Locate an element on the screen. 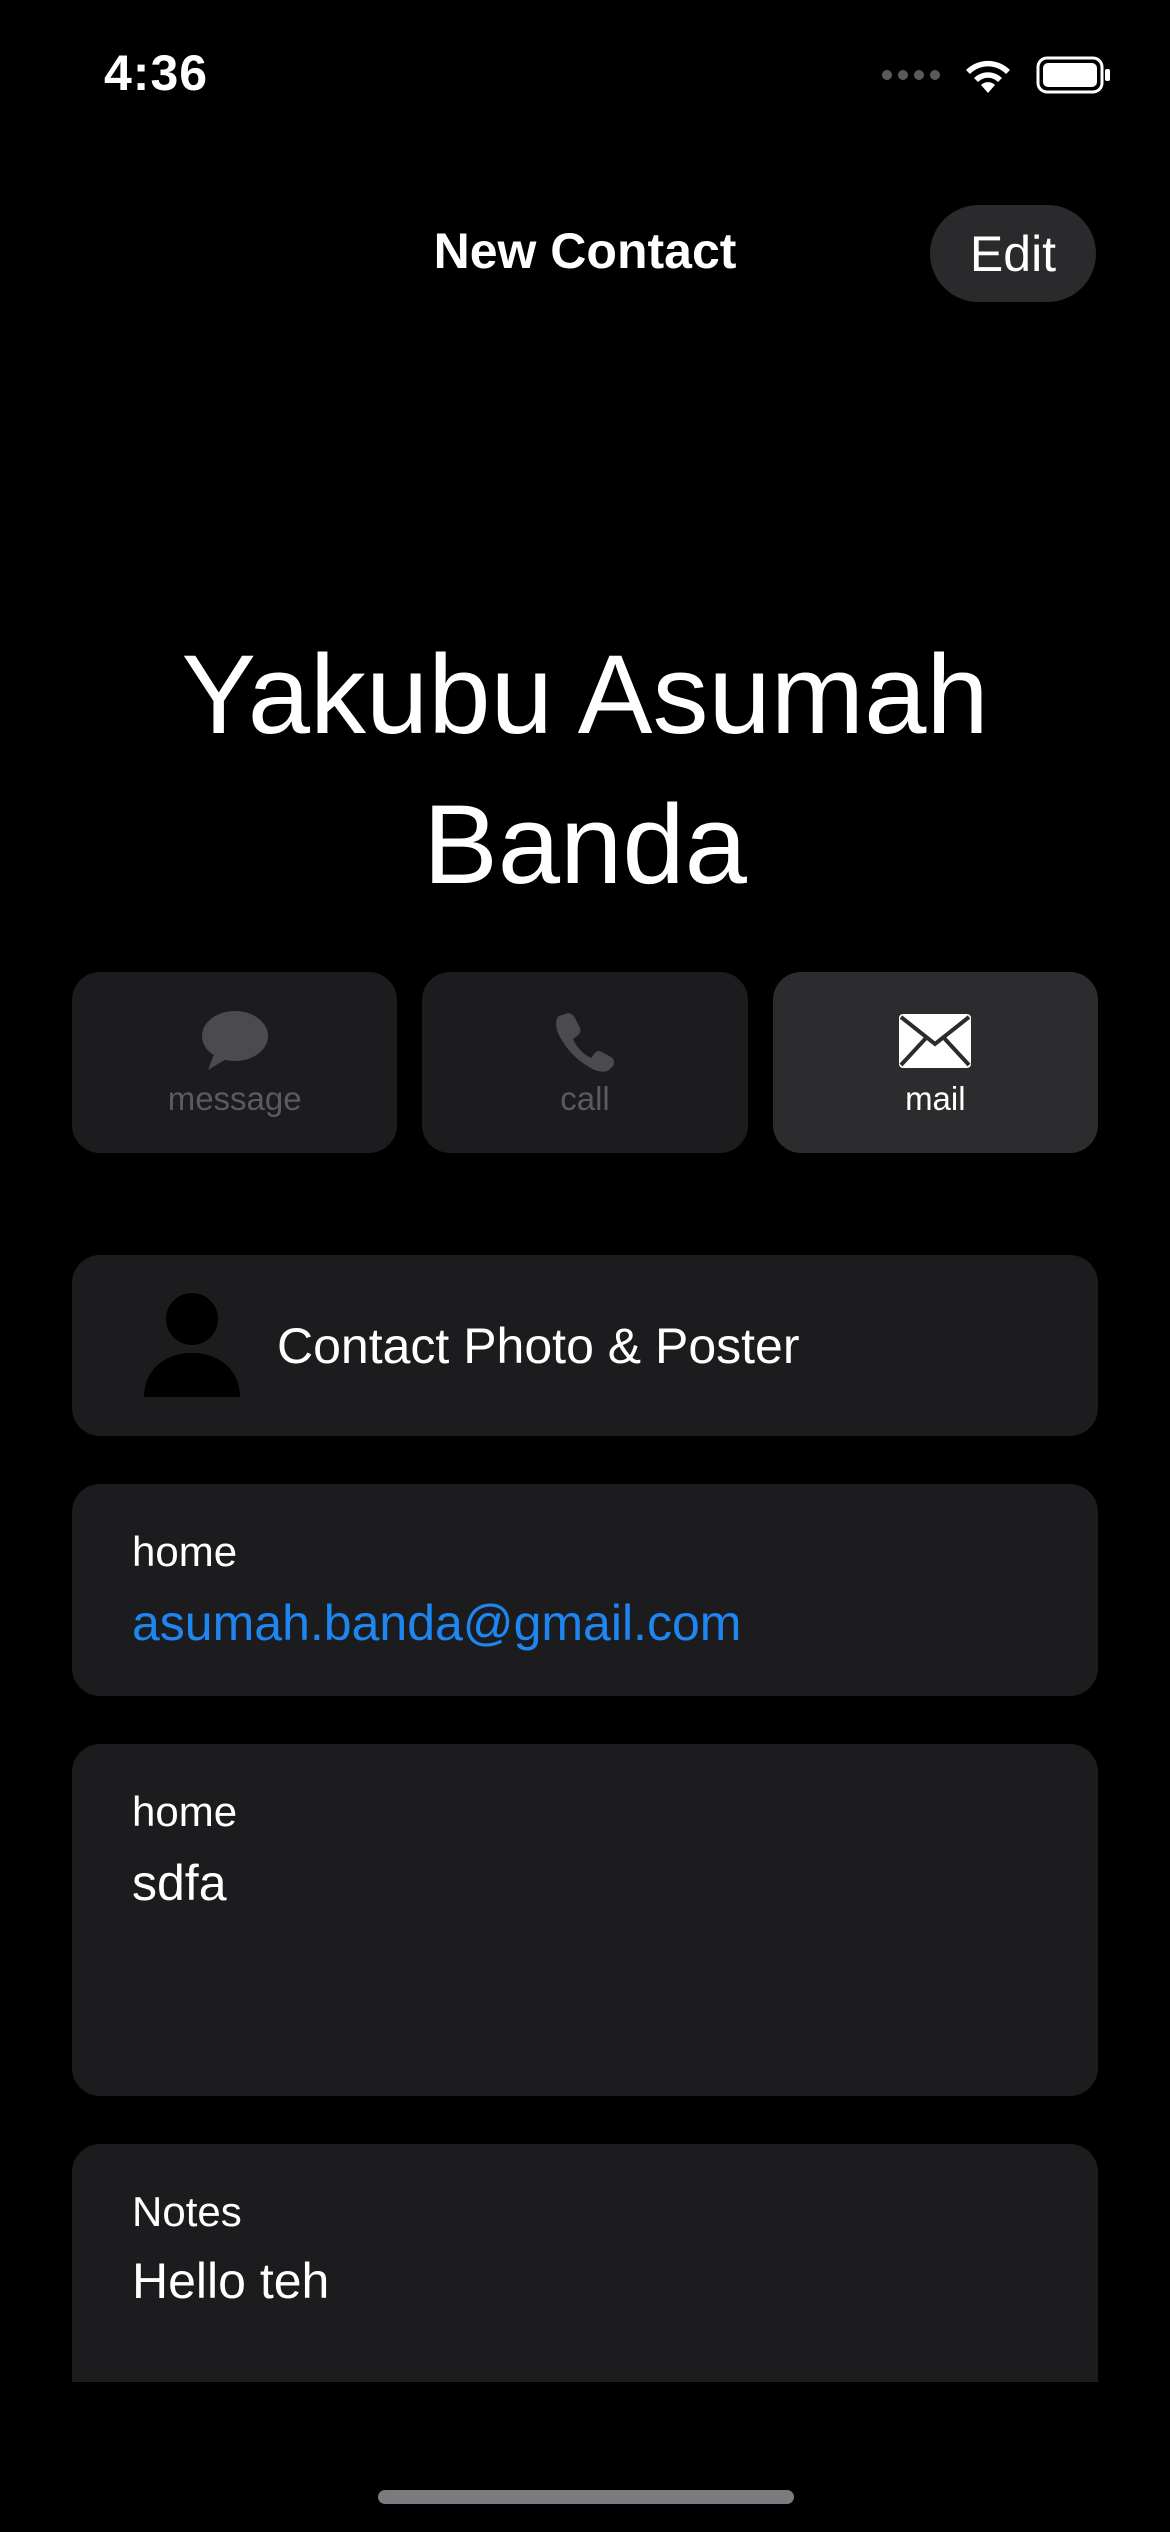 The width and height of the screenshot is (1170, 2532). email-row: home asumah.banda@gmail.com is located at coordinates (585, 1590).